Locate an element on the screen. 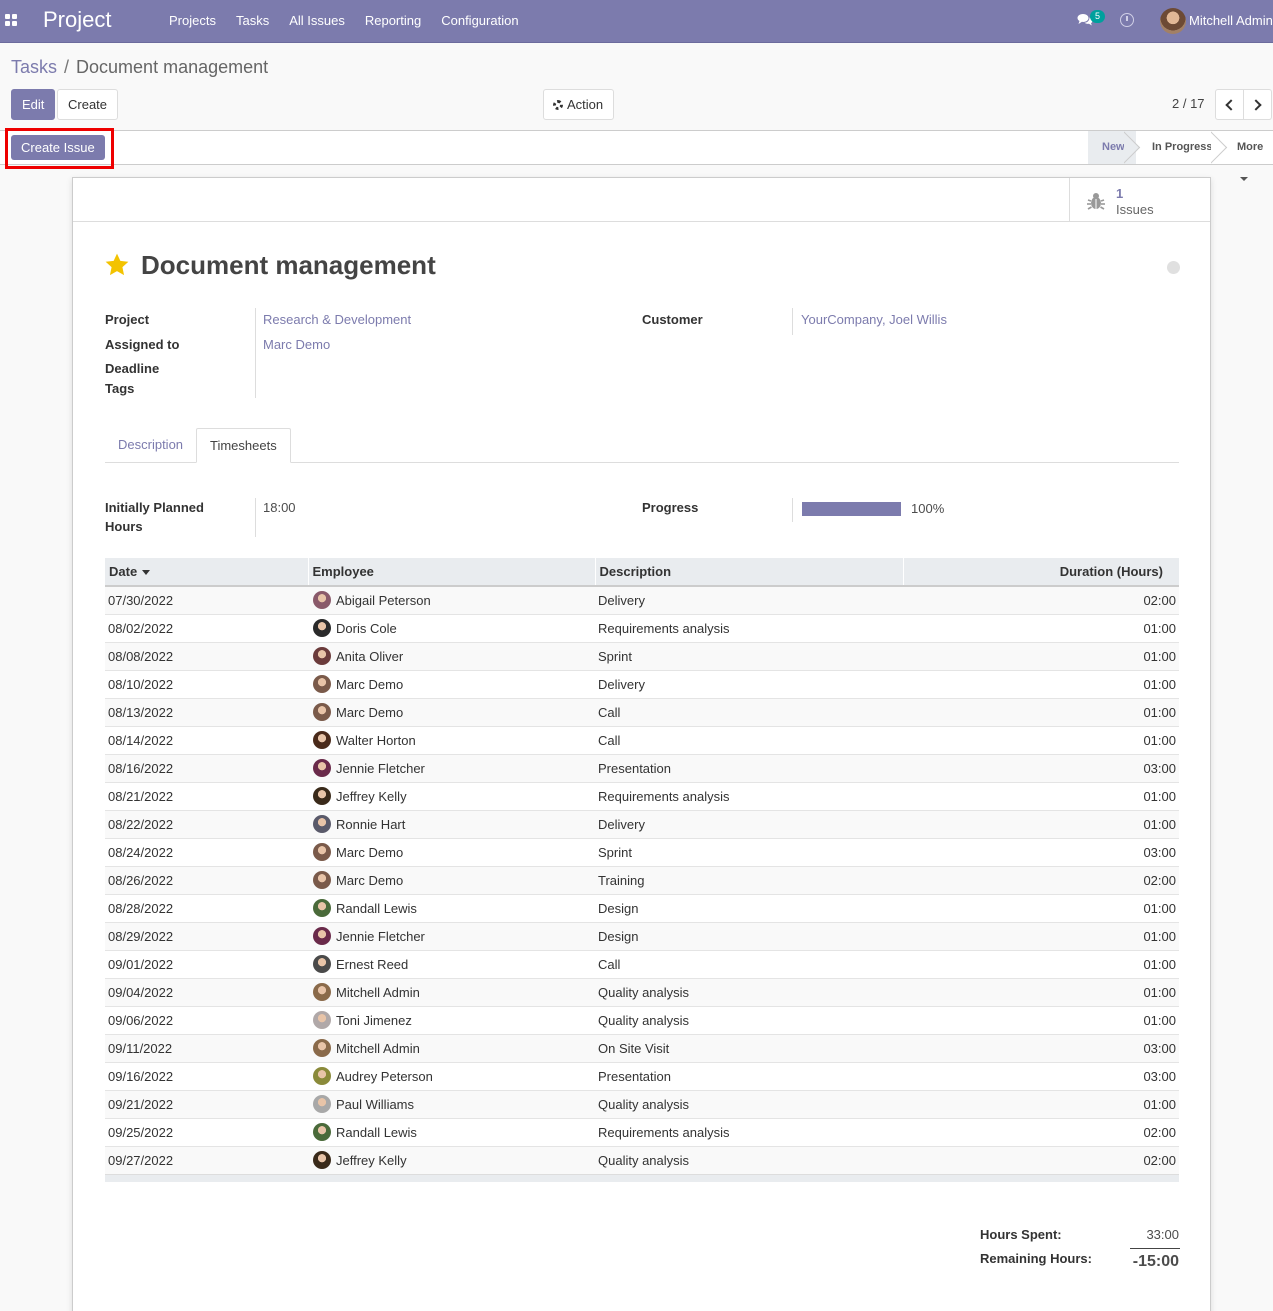  cell-date: 08/02/2022 is located at coordinates (206, 627).